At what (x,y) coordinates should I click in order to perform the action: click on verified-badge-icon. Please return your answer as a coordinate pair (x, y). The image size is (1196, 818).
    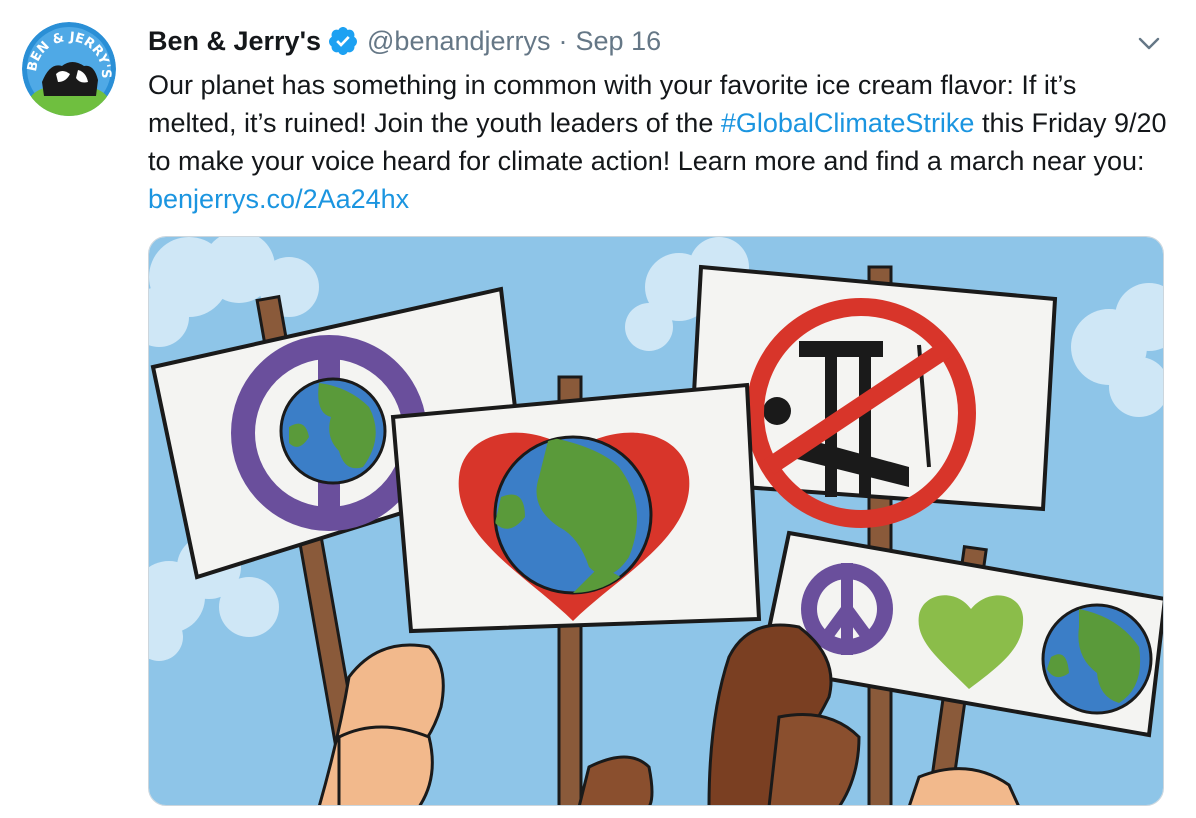
    Looking at the image, I should click on (343, 41).